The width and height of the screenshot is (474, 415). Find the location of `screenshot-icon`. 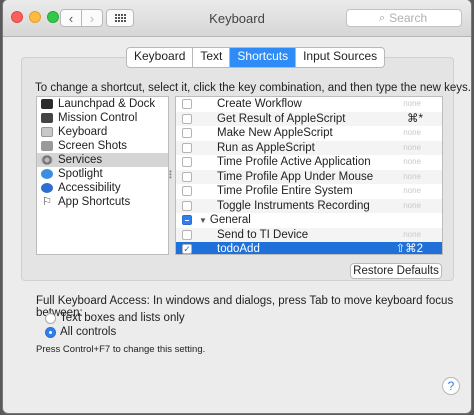

screenshot-icon is located at coordinates (47, 146).